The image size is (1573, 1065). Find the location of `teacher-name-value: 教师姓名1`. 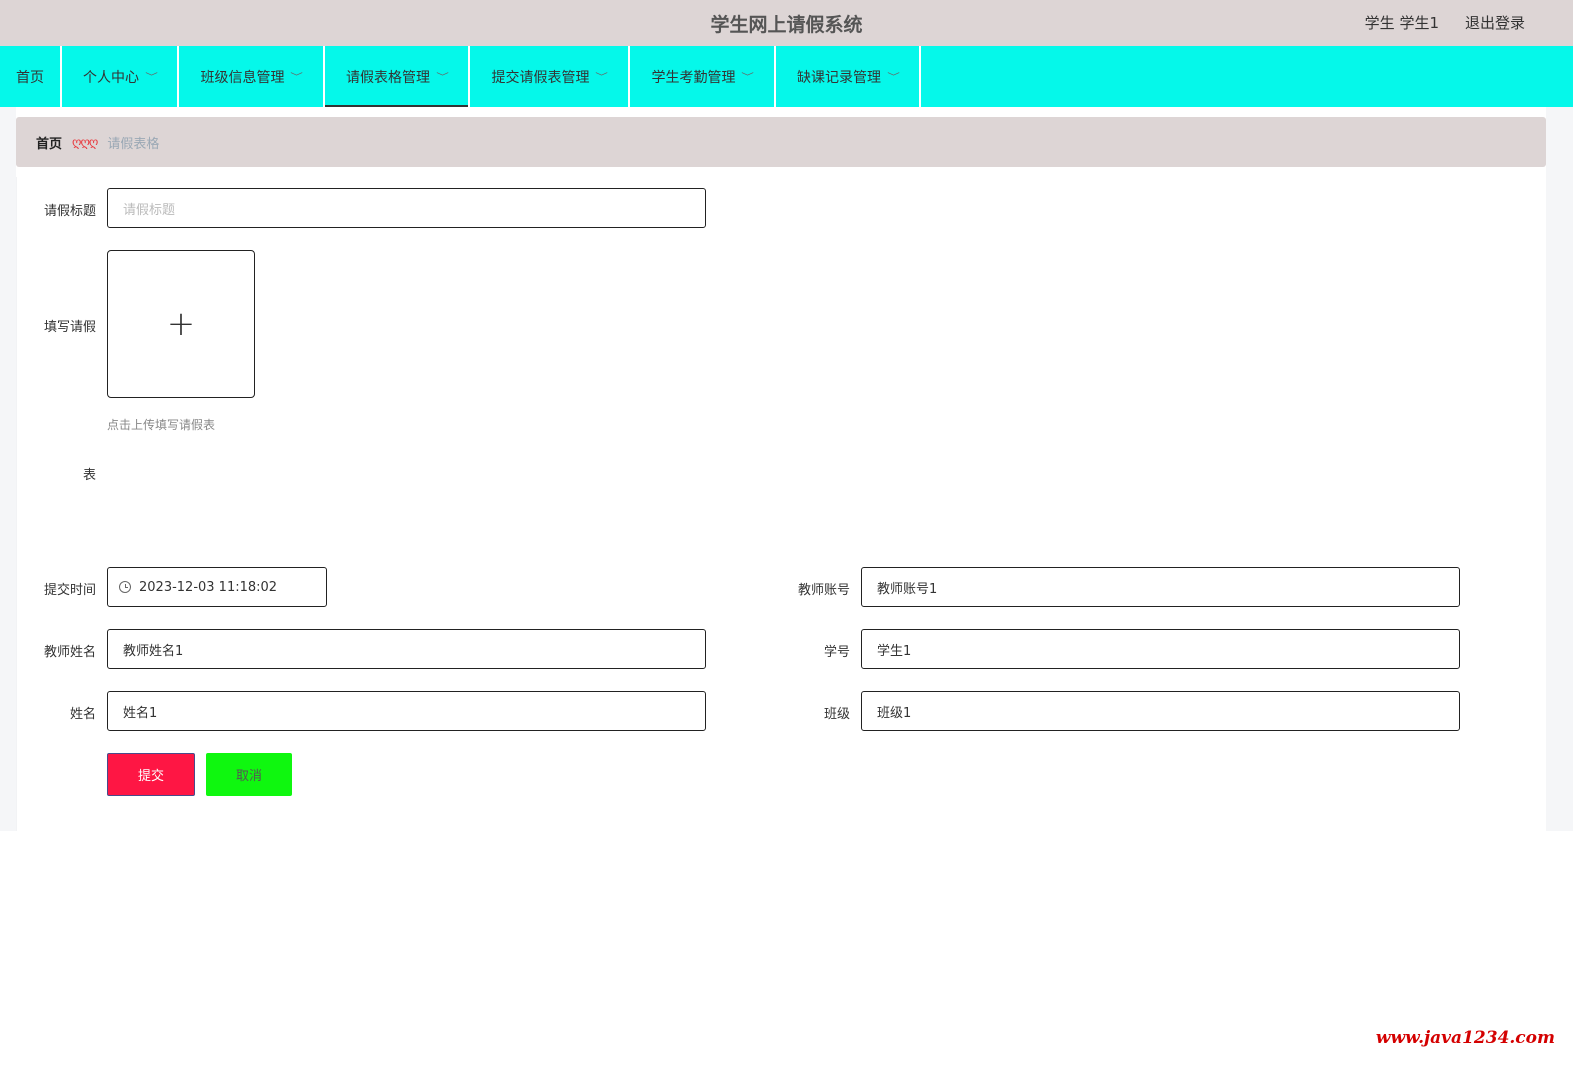

teacher-name-value: 教师姓名1 is located at coordinates (153, 651).